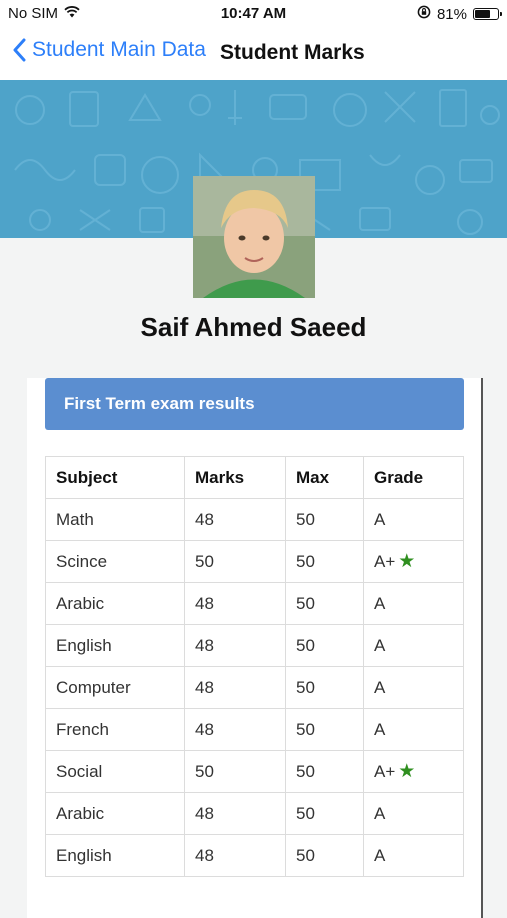  What do you see at coordinates (115, 729) in the screenshot?
I see `subject-cell: French` at bounding box center [115, 729].